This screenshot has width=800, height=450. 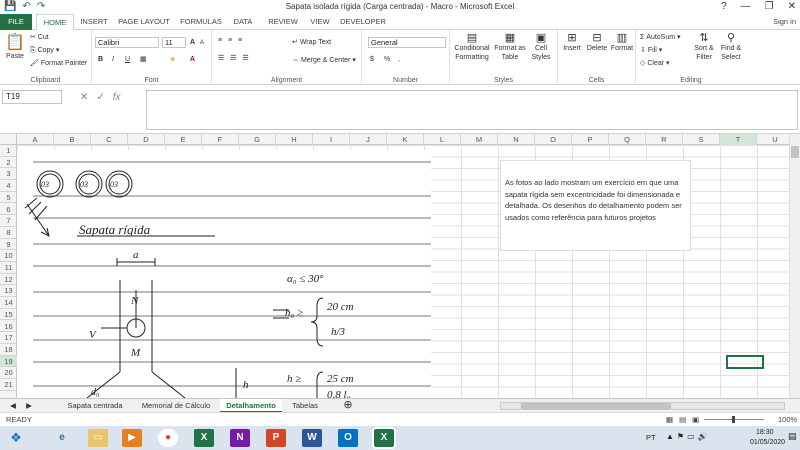 What do you see at coordinates (8, 385) in the screenshot?
I see `row-header: 21` at bounding box center [8, 385].